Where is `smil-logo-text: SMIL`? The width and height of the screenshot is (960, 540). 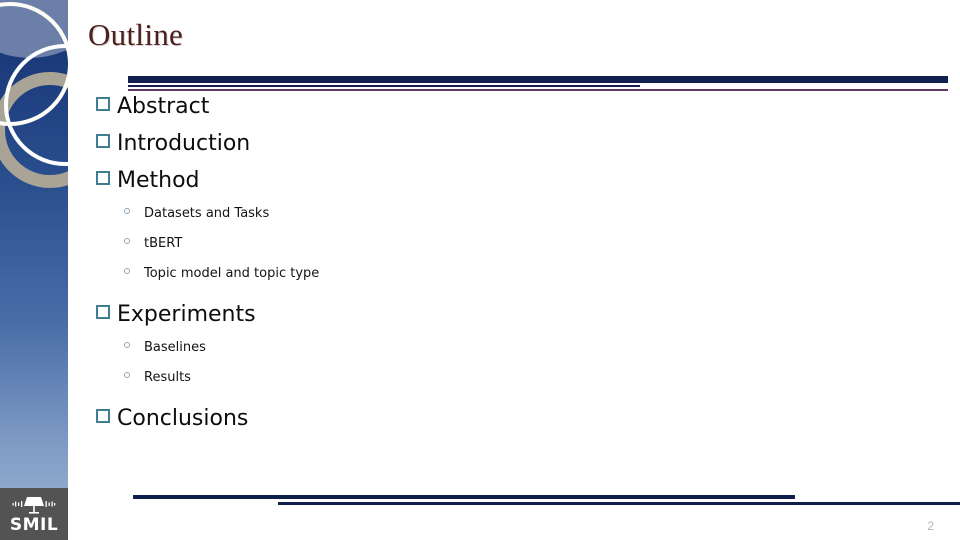 smil-logo-text: SMIL is located at coordinates (34, 525).